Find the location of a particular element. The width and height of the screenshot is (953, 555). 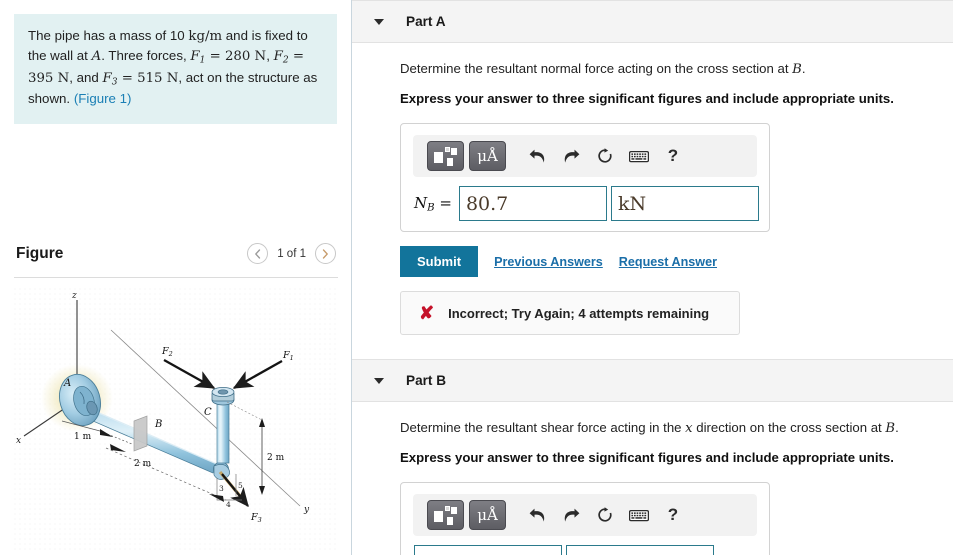

part-b-question-mid: direction on the cross section at is located at coordinates (789, 427).